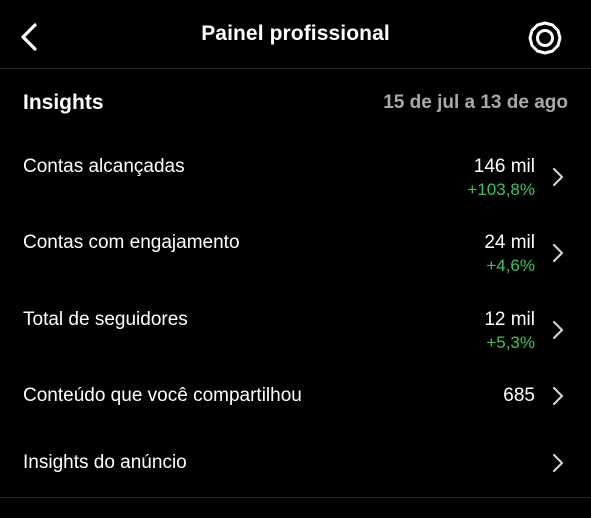 Image resolution: width=591 pixels, height=518 pixels. Describe the element at coordinates (510, 265) in the screenshot. I see `row-change: +4,6%` at that location.